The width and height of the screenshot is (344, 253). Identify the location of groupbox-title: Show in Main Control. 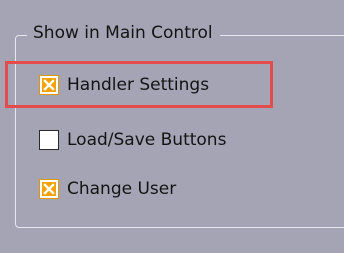
(123, 33).